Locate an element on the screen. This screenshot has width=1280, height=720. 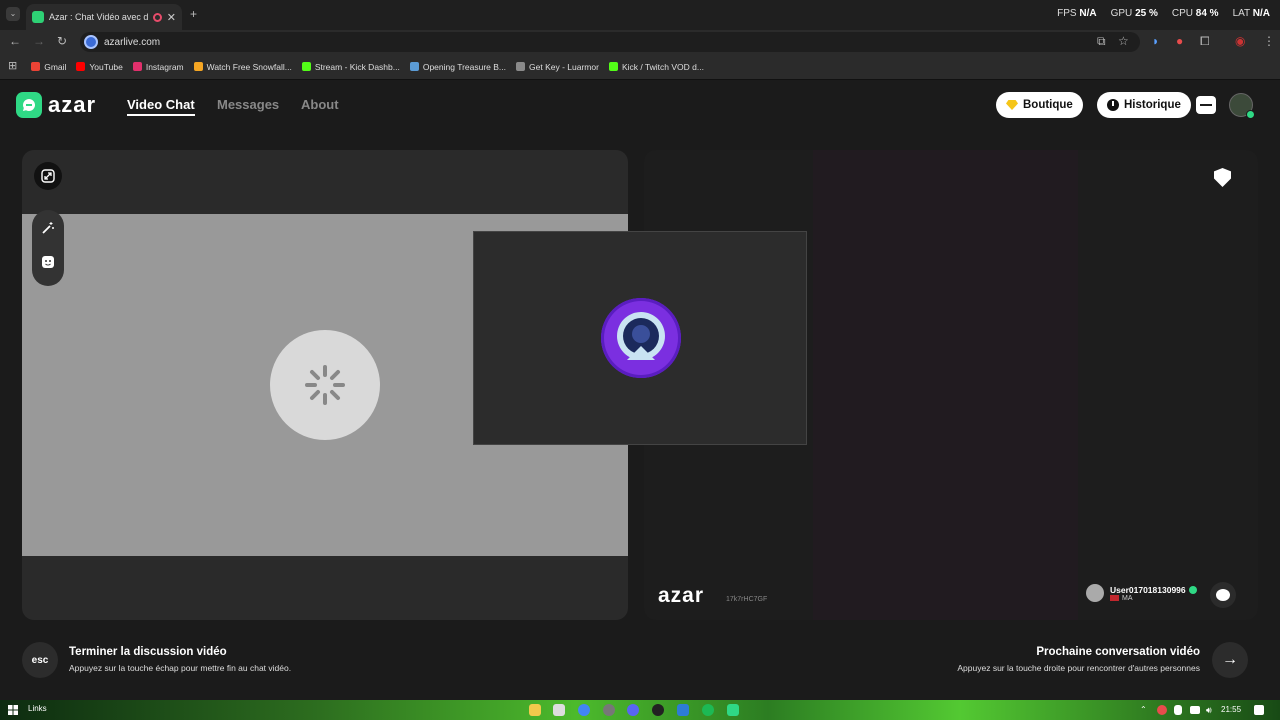
active-tab: Azar : Chat Vidéo avec de n ✕ is located at coordinates (104, 17).